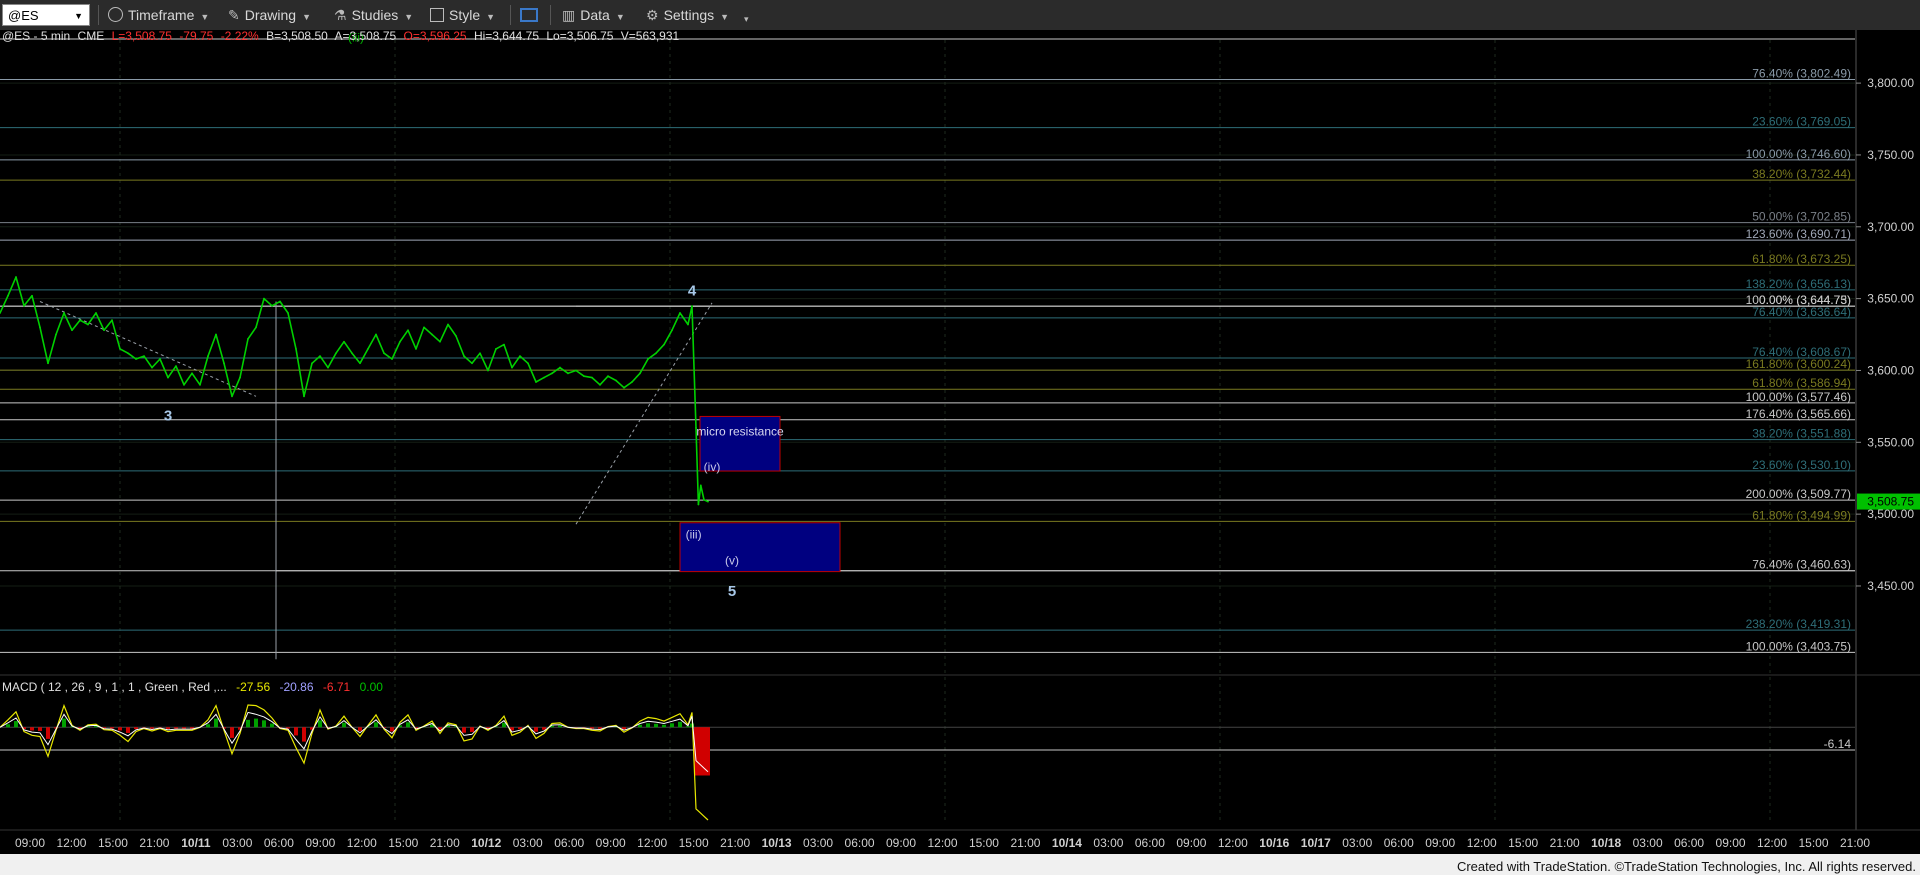 This screenshot has width=1920, height=875. What do you see at coordinates (746, 17) in the screenshot?
I see `toolbar-overflow-button: ▾` at bounding box center [746, 17].